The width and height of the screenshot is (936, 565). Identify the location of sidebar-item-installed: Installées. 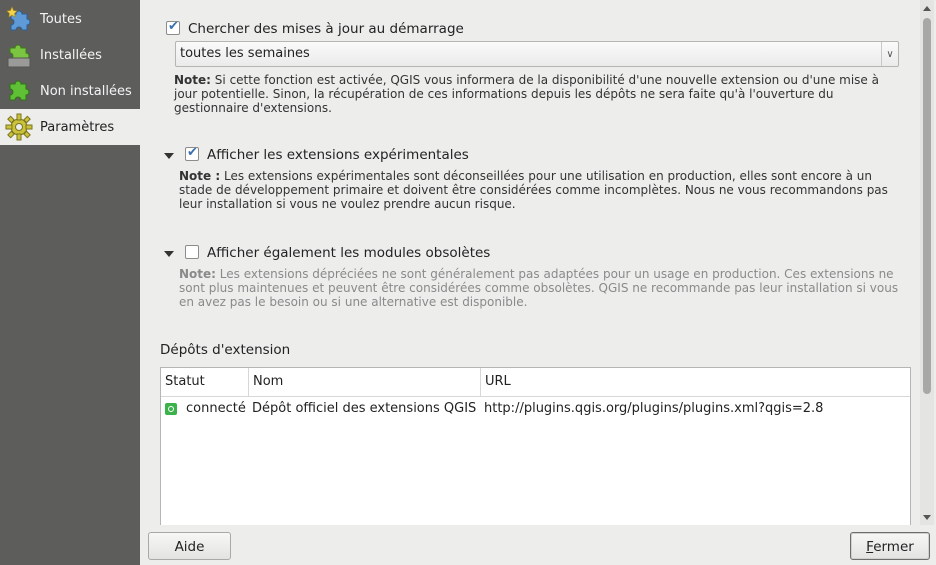
(70, 55).